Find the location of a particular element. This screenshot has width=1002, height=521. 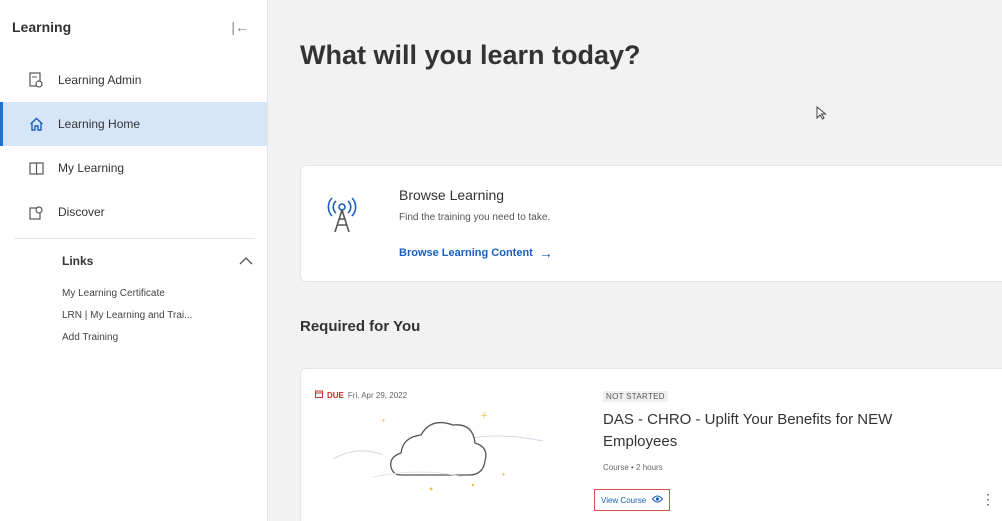

page-title: What will you learn today? is located at coordinates (470, 55).